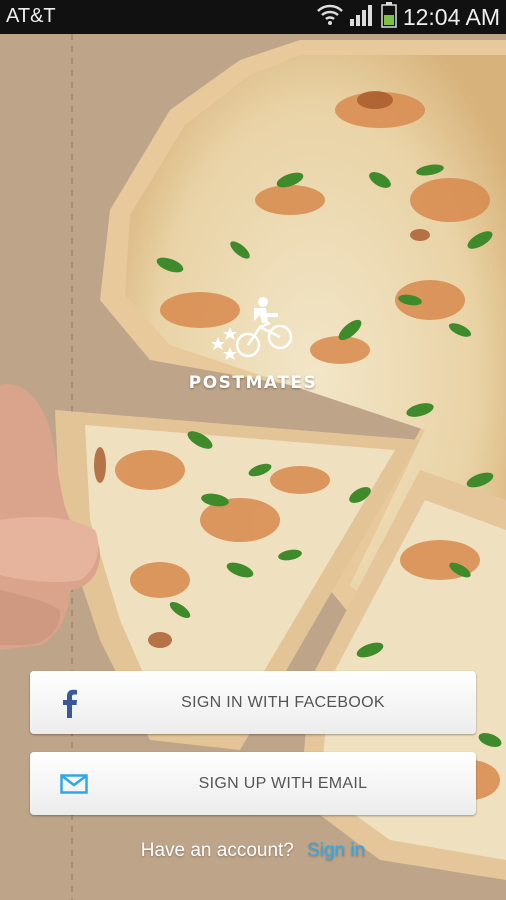  What do you see at coordinates (329, 17) in the screenshot?
I see `wifi-icon` at bounding box center [329, 17].